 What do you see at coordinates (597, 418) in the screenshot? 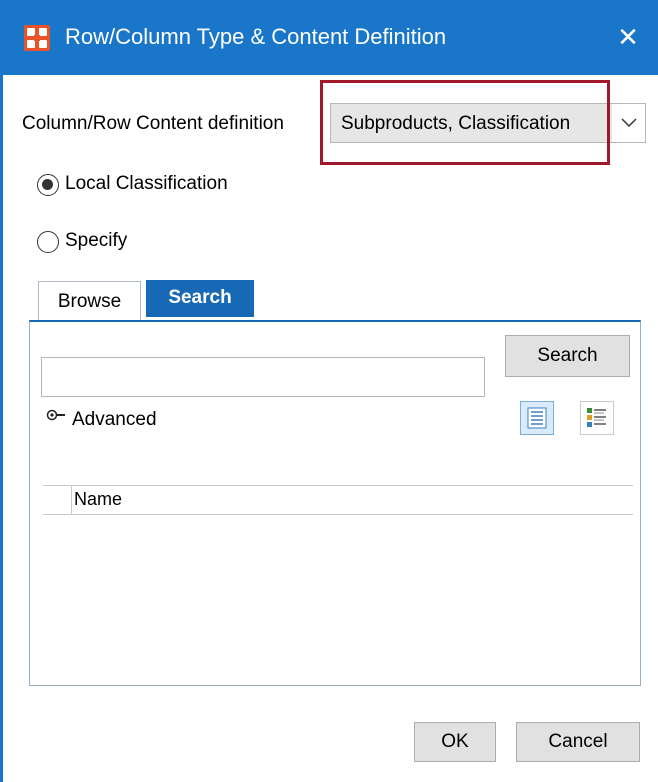
I see `details-view-icon` at bounding box center [597, 418].